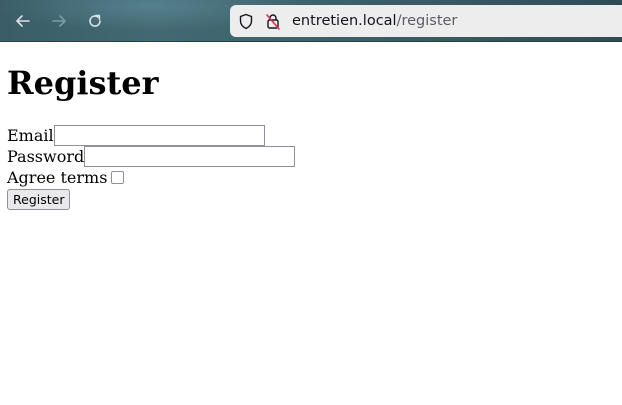 This screenshot has height=405, width=622. I want to click on insecure-lock-icon, so click(273, 21).